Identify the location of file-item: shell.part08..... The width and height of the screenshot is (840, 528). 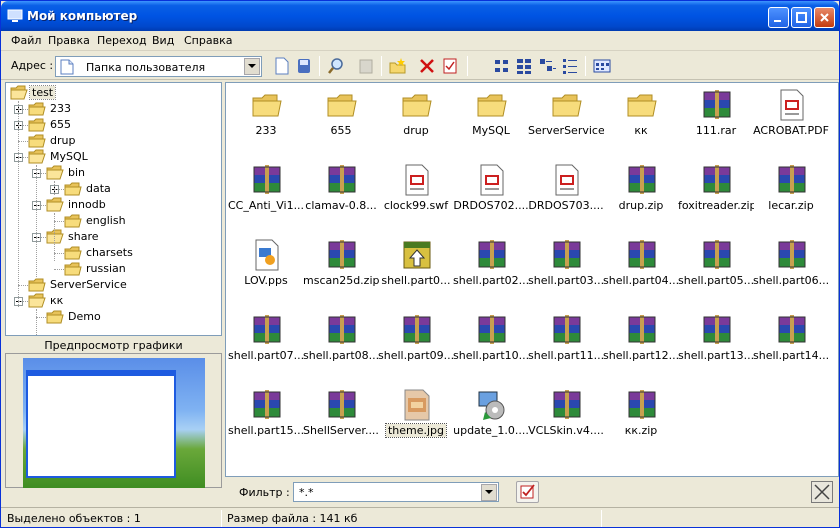
(341, 343).